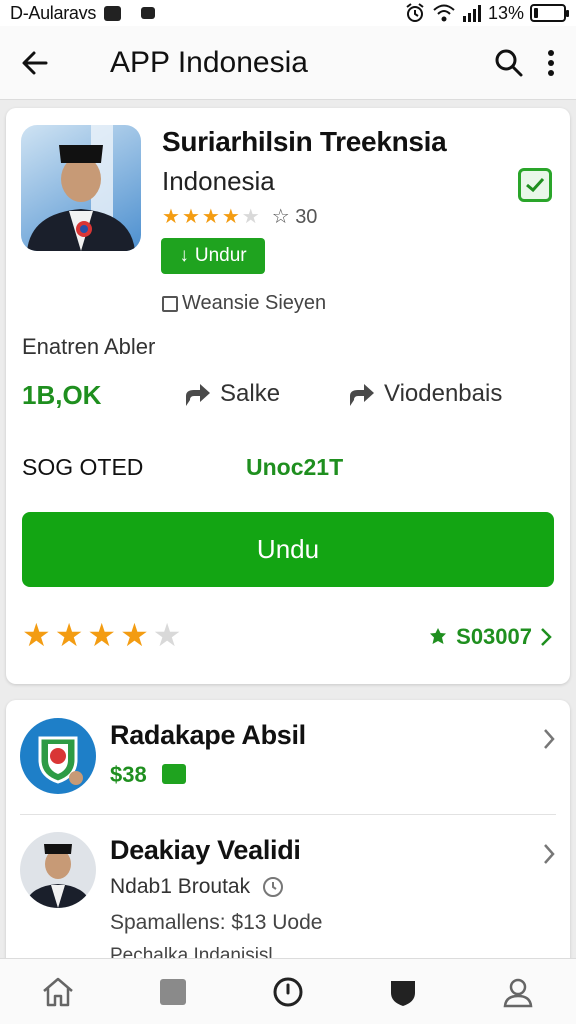 This screenshot has height=1024, width=576. Describe the element at coordinates (89, 346) in the screenshot. I see `section-label: Enatren Abler` at that location.